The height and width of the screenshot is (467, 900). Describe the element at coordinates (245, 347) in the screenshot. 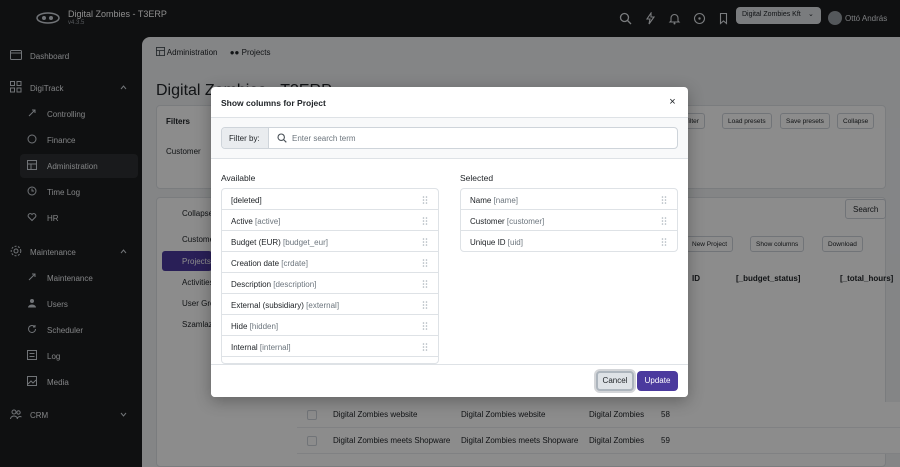

I see `column-name: Internal` at that location.